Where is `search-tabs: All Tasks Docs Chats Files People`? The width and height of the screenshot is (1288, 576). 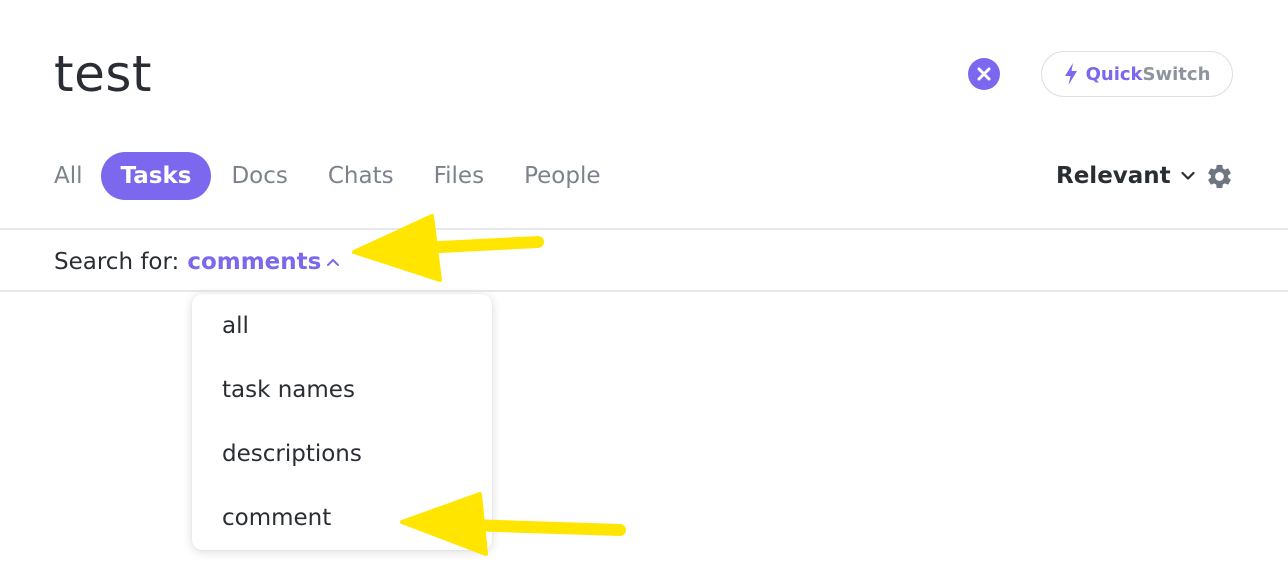 search-tabs: All Tasks Docs Chats Files People is located at coordinates (337, 176).